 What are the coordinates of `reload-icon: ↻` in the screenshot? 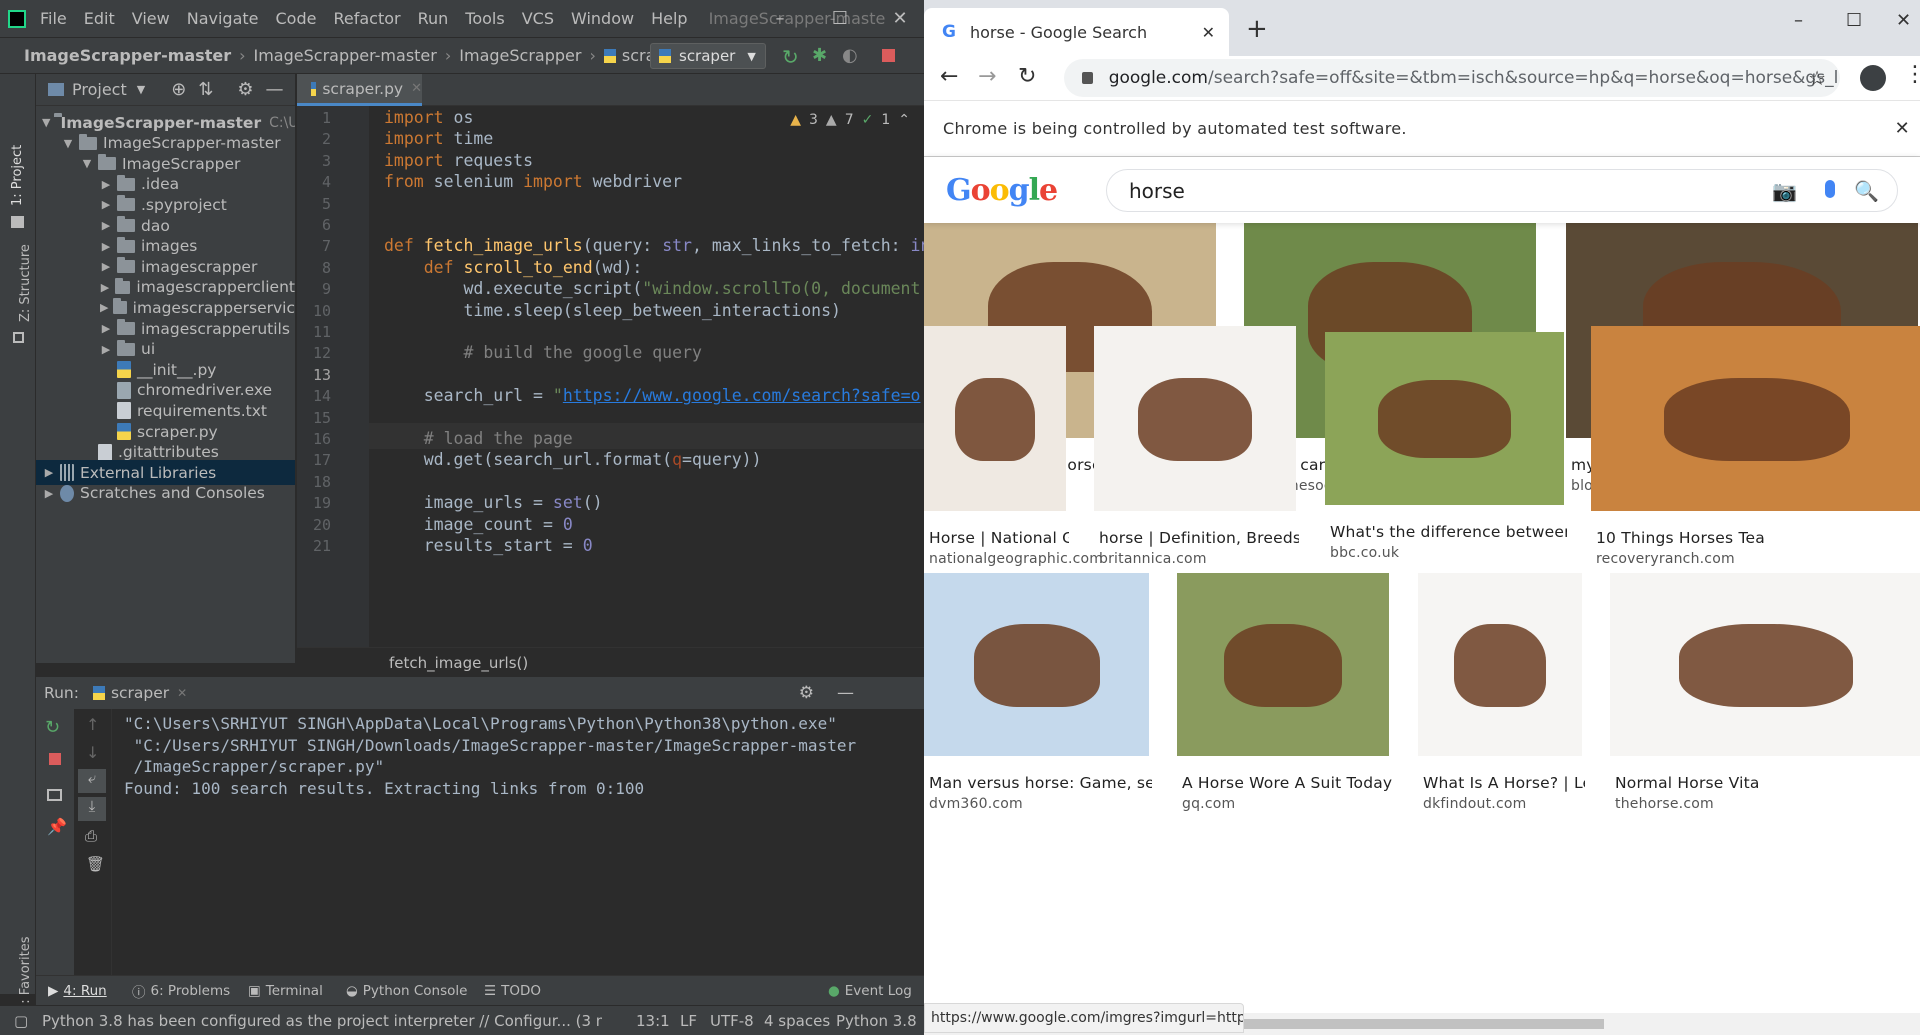 It's located at (1027, 76).